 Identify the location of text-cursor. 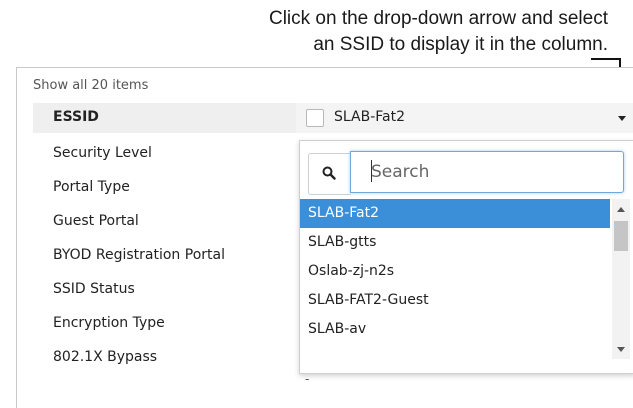
(371, 171).